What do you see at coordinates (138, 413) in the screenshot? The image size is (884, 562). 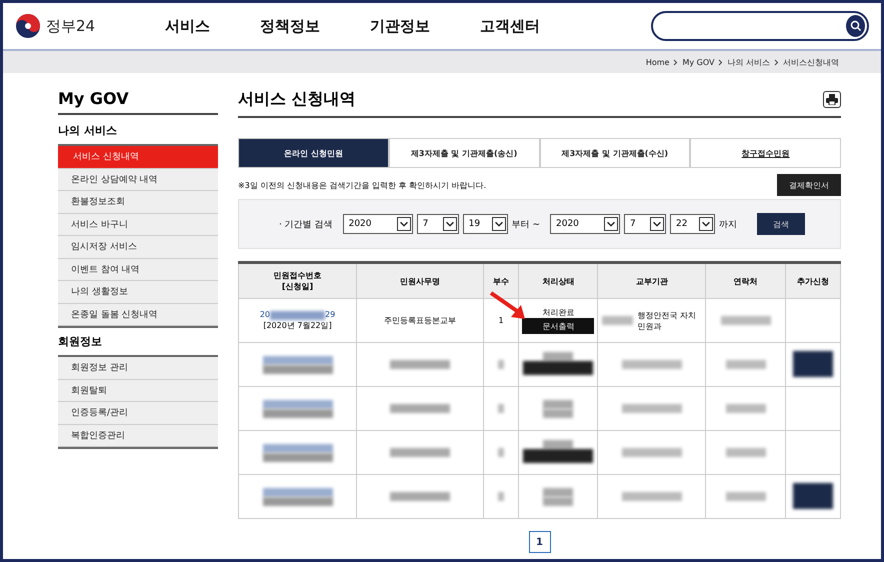 I see `sidebar-item: 인증등록/관리` at bounding box center [138, 413].